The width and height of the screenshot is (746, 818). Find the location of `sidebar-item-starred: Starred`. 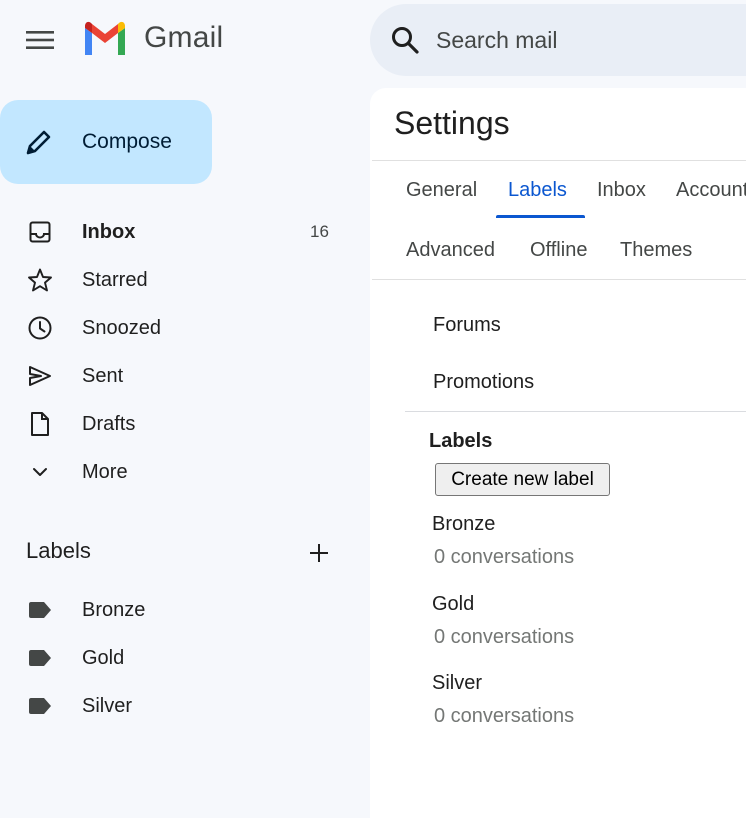

sidebar-item-starred: Starred is located at coordinates (180, 280).